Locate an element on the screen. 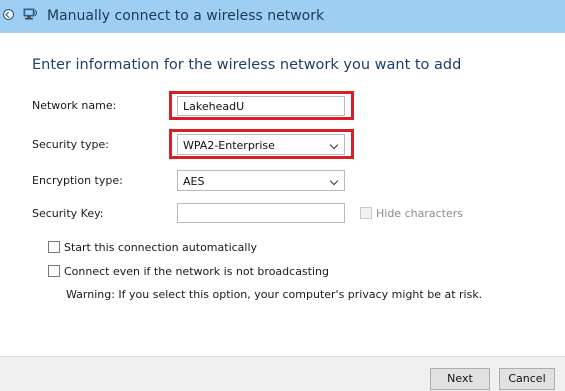 The image size is (565, 391). security-type-label: Security type: is located at coordinates (70, 144).